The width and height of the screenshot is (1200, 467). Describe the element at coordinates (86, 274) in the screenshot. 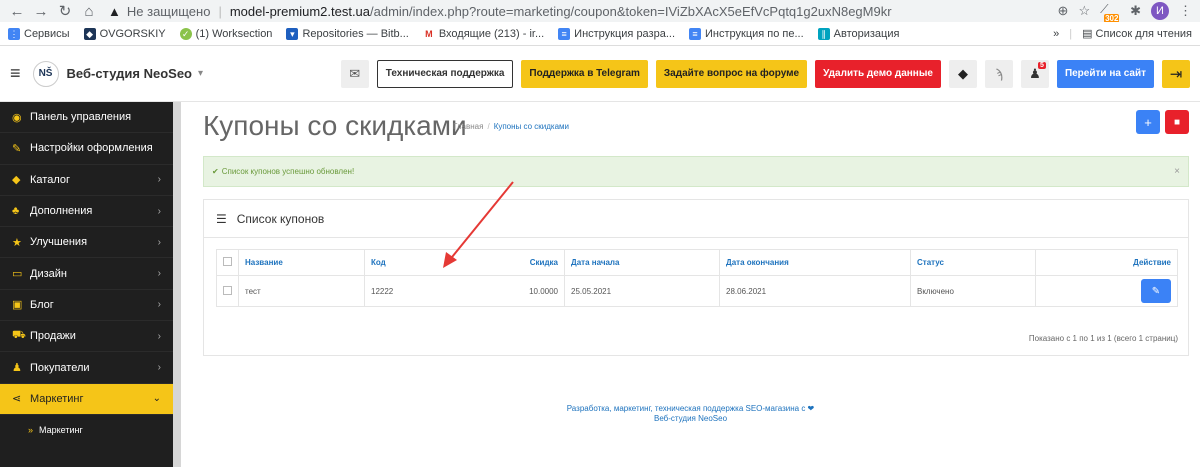

I see `sidebar-item-design: ▭ Дизайн ›` at that location.